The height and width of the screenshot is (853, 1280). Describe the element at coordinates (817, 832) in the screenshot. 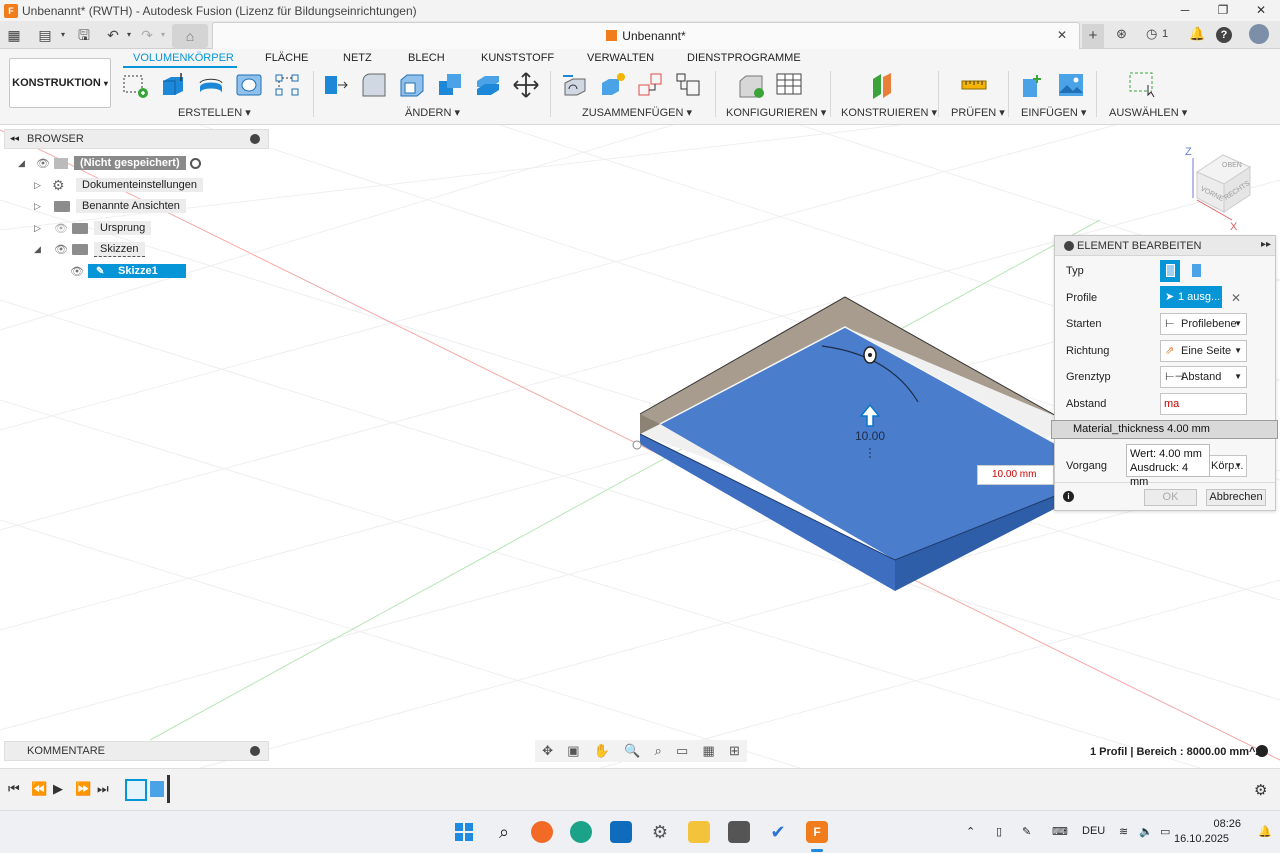

I see `fusion-taskbar-icon: F` at that location.